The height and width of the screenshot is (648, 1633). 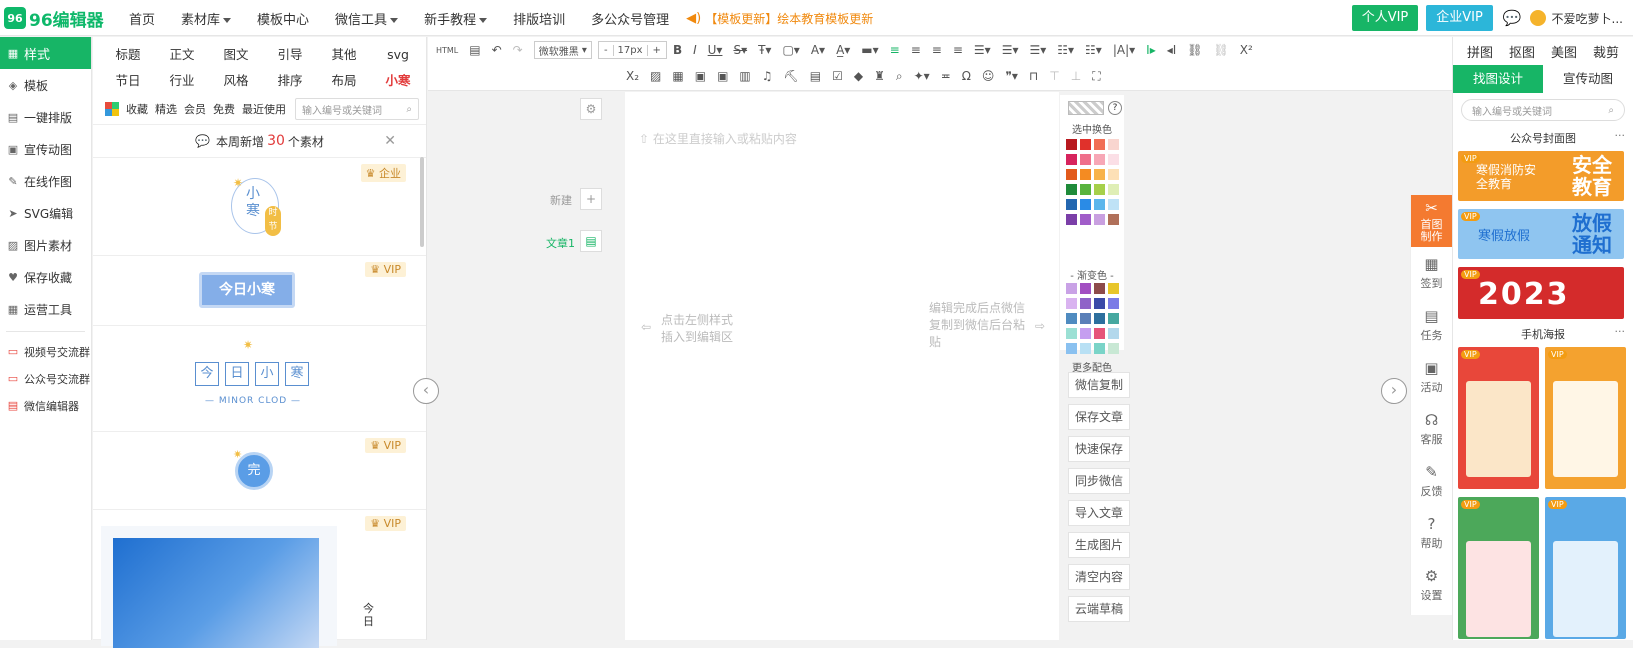 I want to click on sync-wechat-button: 同步微信, so click(x=1099, y=481).